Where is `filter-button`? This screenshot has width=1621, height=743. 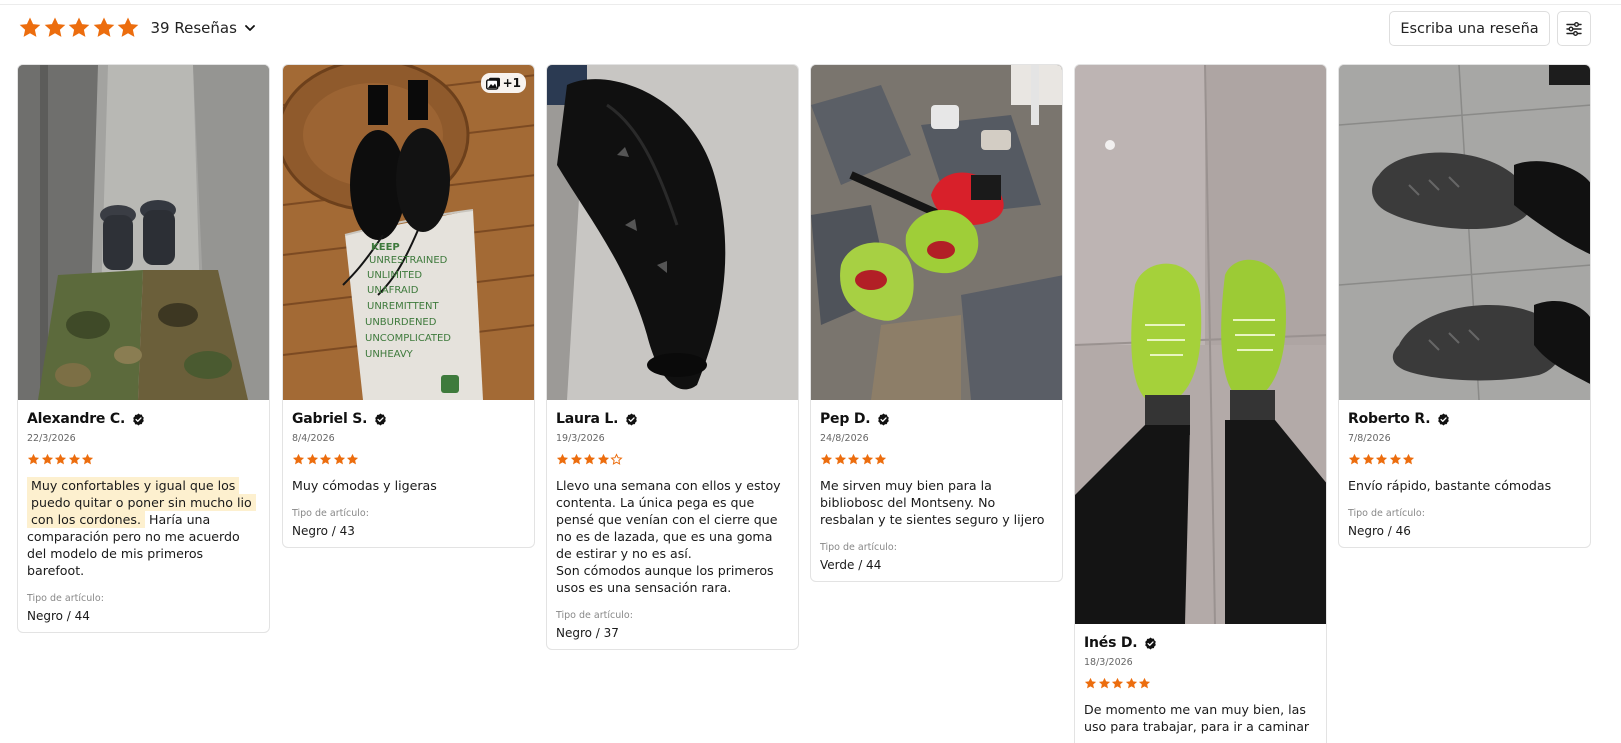 filter-button is located at coordinates (1574, 28).